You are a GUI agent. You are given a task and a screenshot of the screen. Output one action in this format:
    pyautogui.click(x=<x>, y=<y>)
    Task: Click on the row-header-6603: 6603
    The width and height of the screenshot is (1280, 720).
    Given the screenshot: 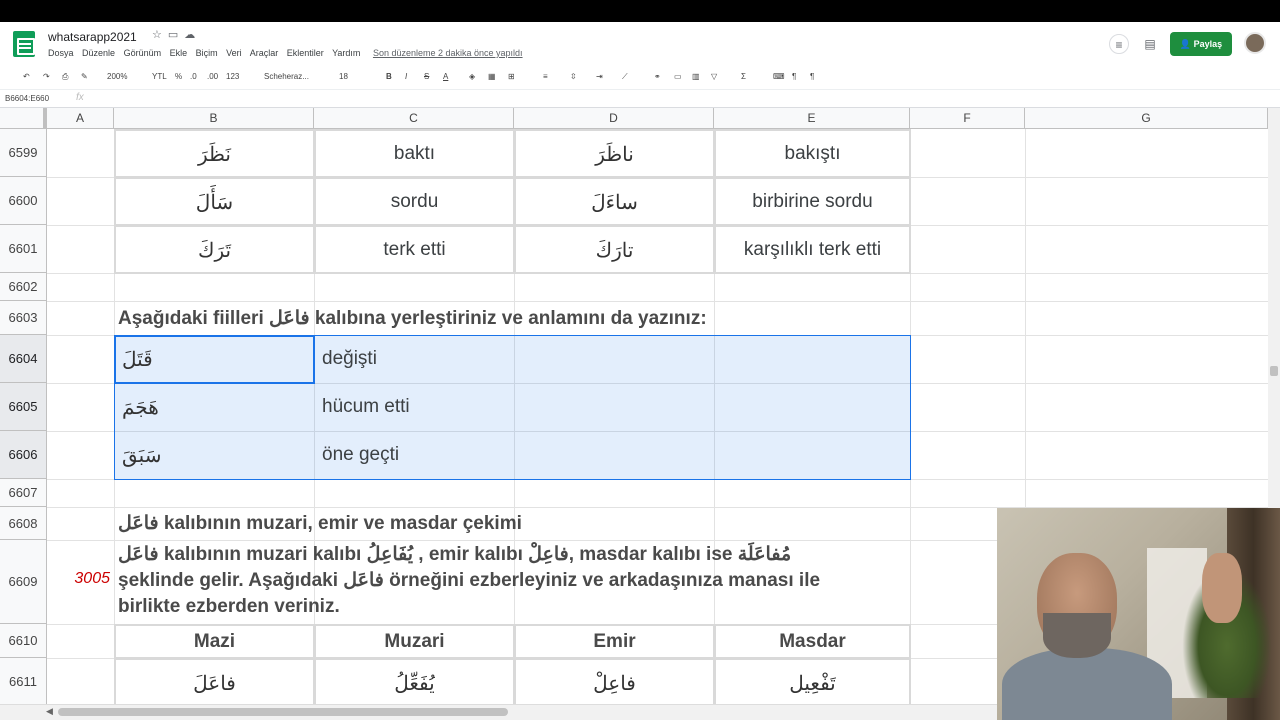 What is the action you would take?
    pyautogui.click(x=23, y=318)
    